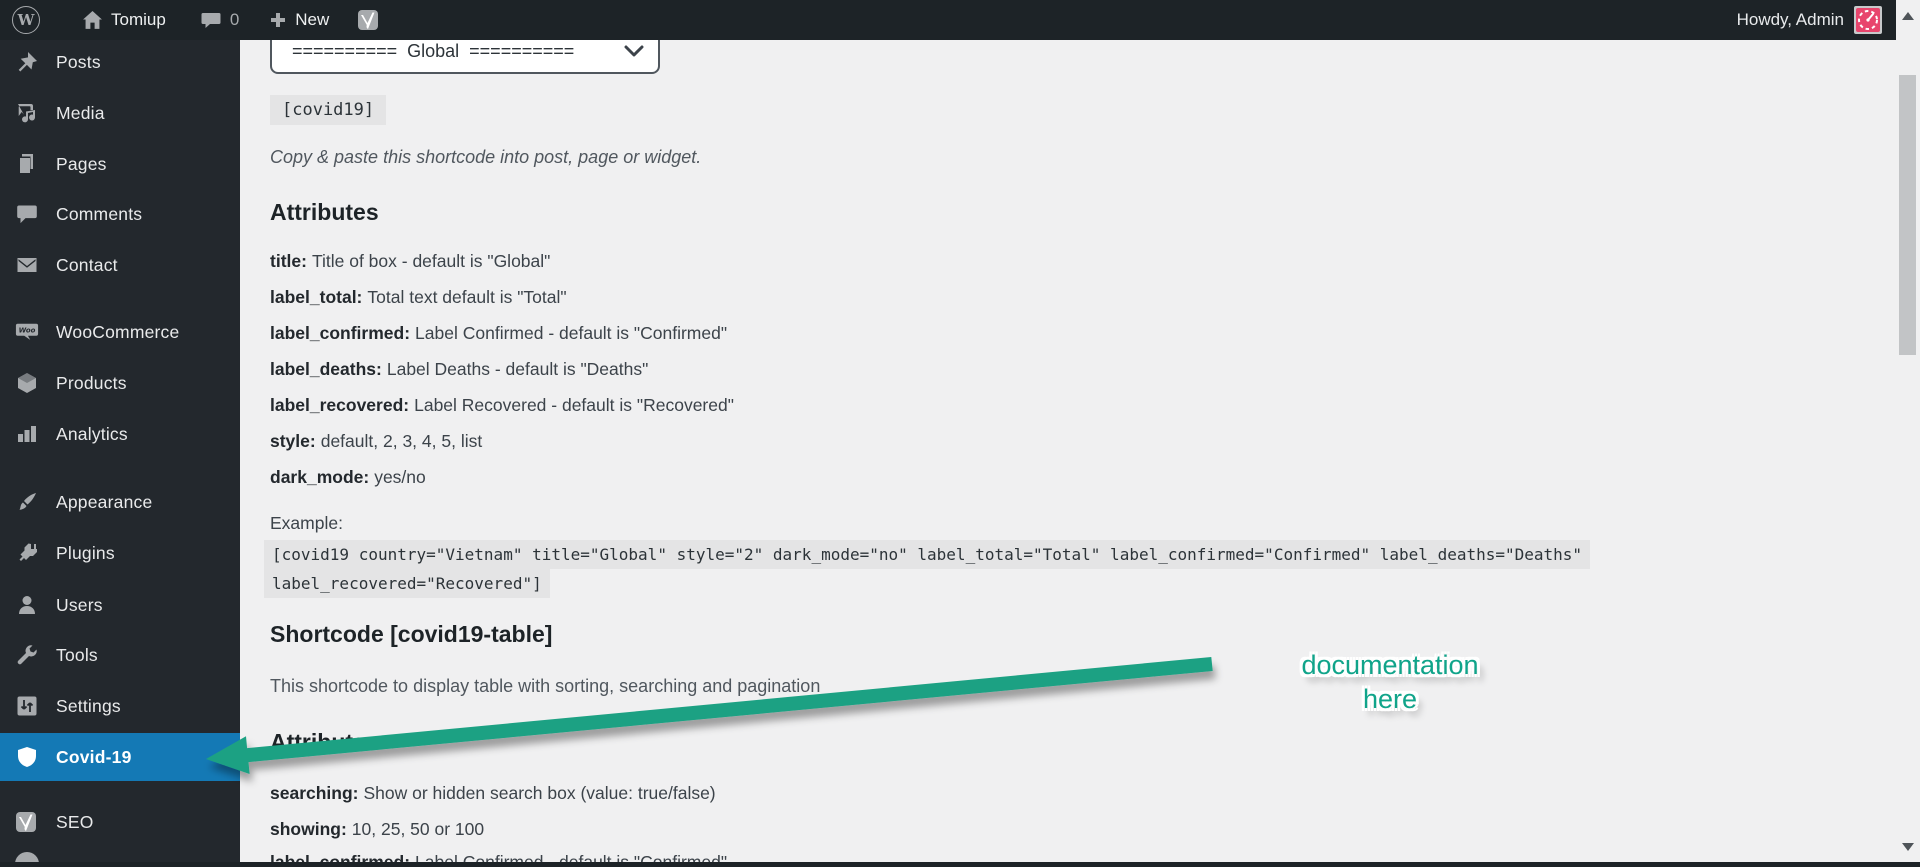 The image size is (1920, 867). Describe the element at coordinates (27, 502) in the screenshot. I see `paintbrush-icon` at that location.